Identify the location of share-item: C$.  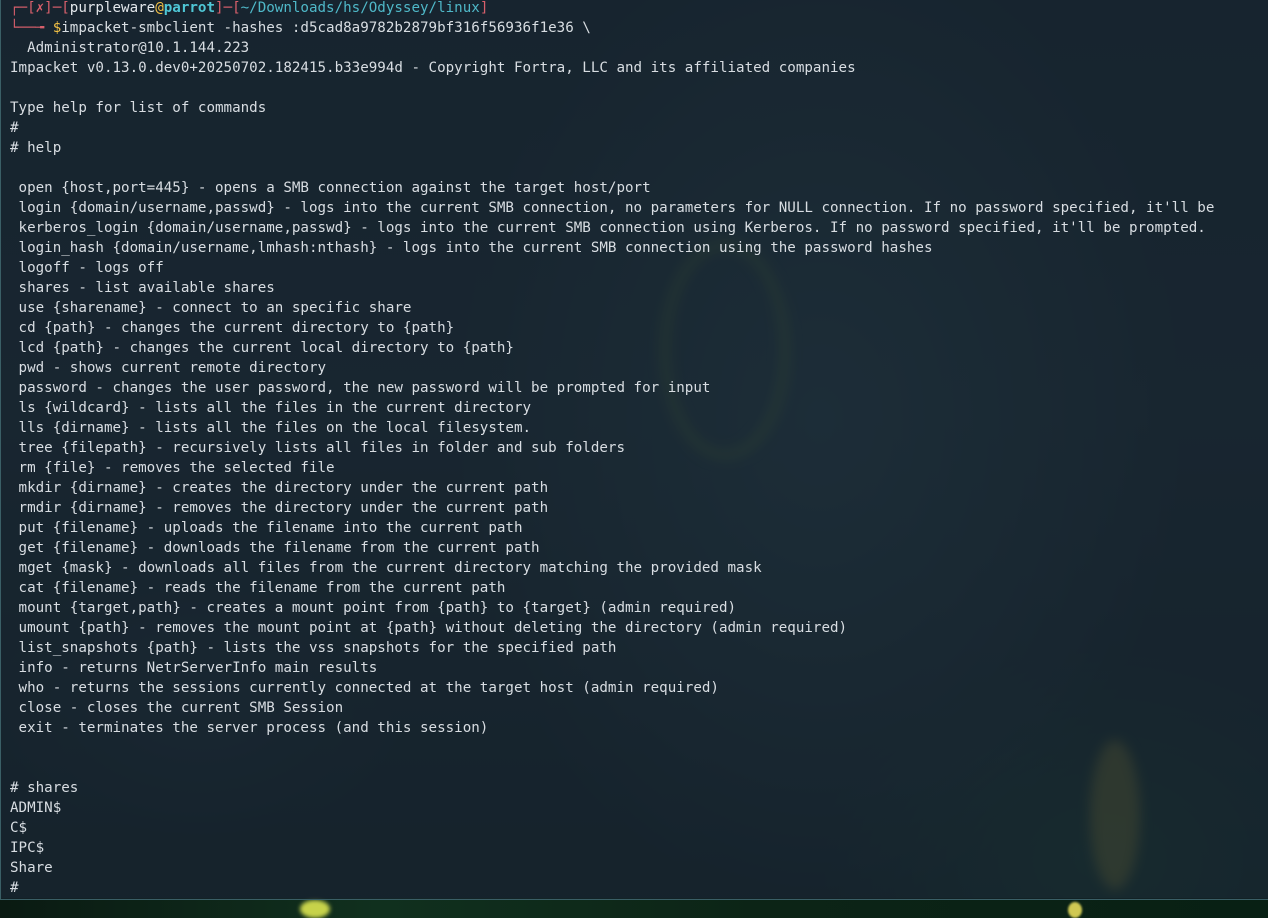
(19, 828).